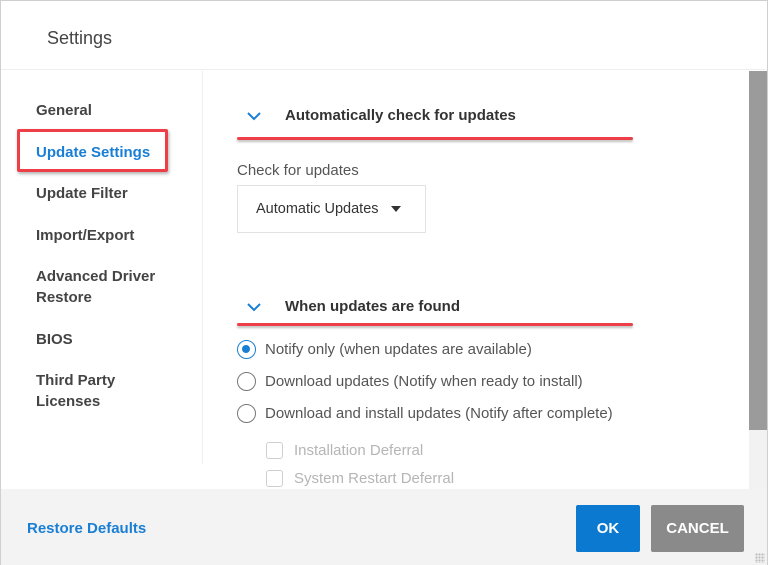 The height and width of the screenshot is (565, 768). Describe the element at coordinates (608, 528) in the screenshot. I see `ok-button: OK` at that location.